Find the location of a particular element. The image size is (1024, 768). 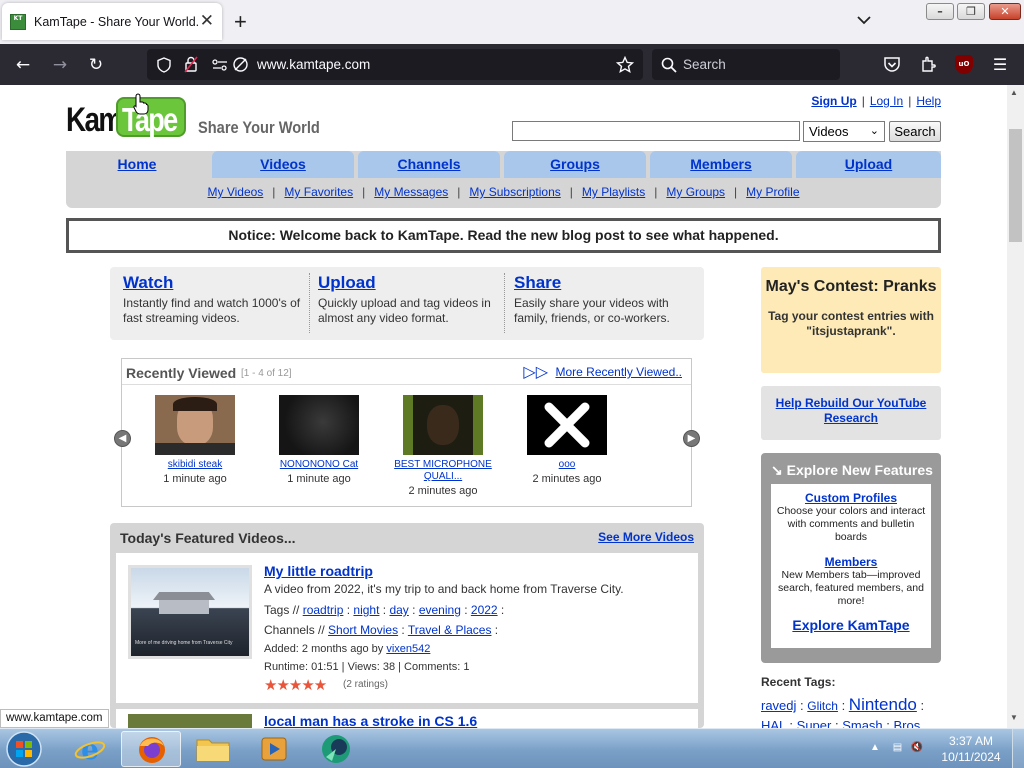

start-button-icon is located at coordinates (24, 749).